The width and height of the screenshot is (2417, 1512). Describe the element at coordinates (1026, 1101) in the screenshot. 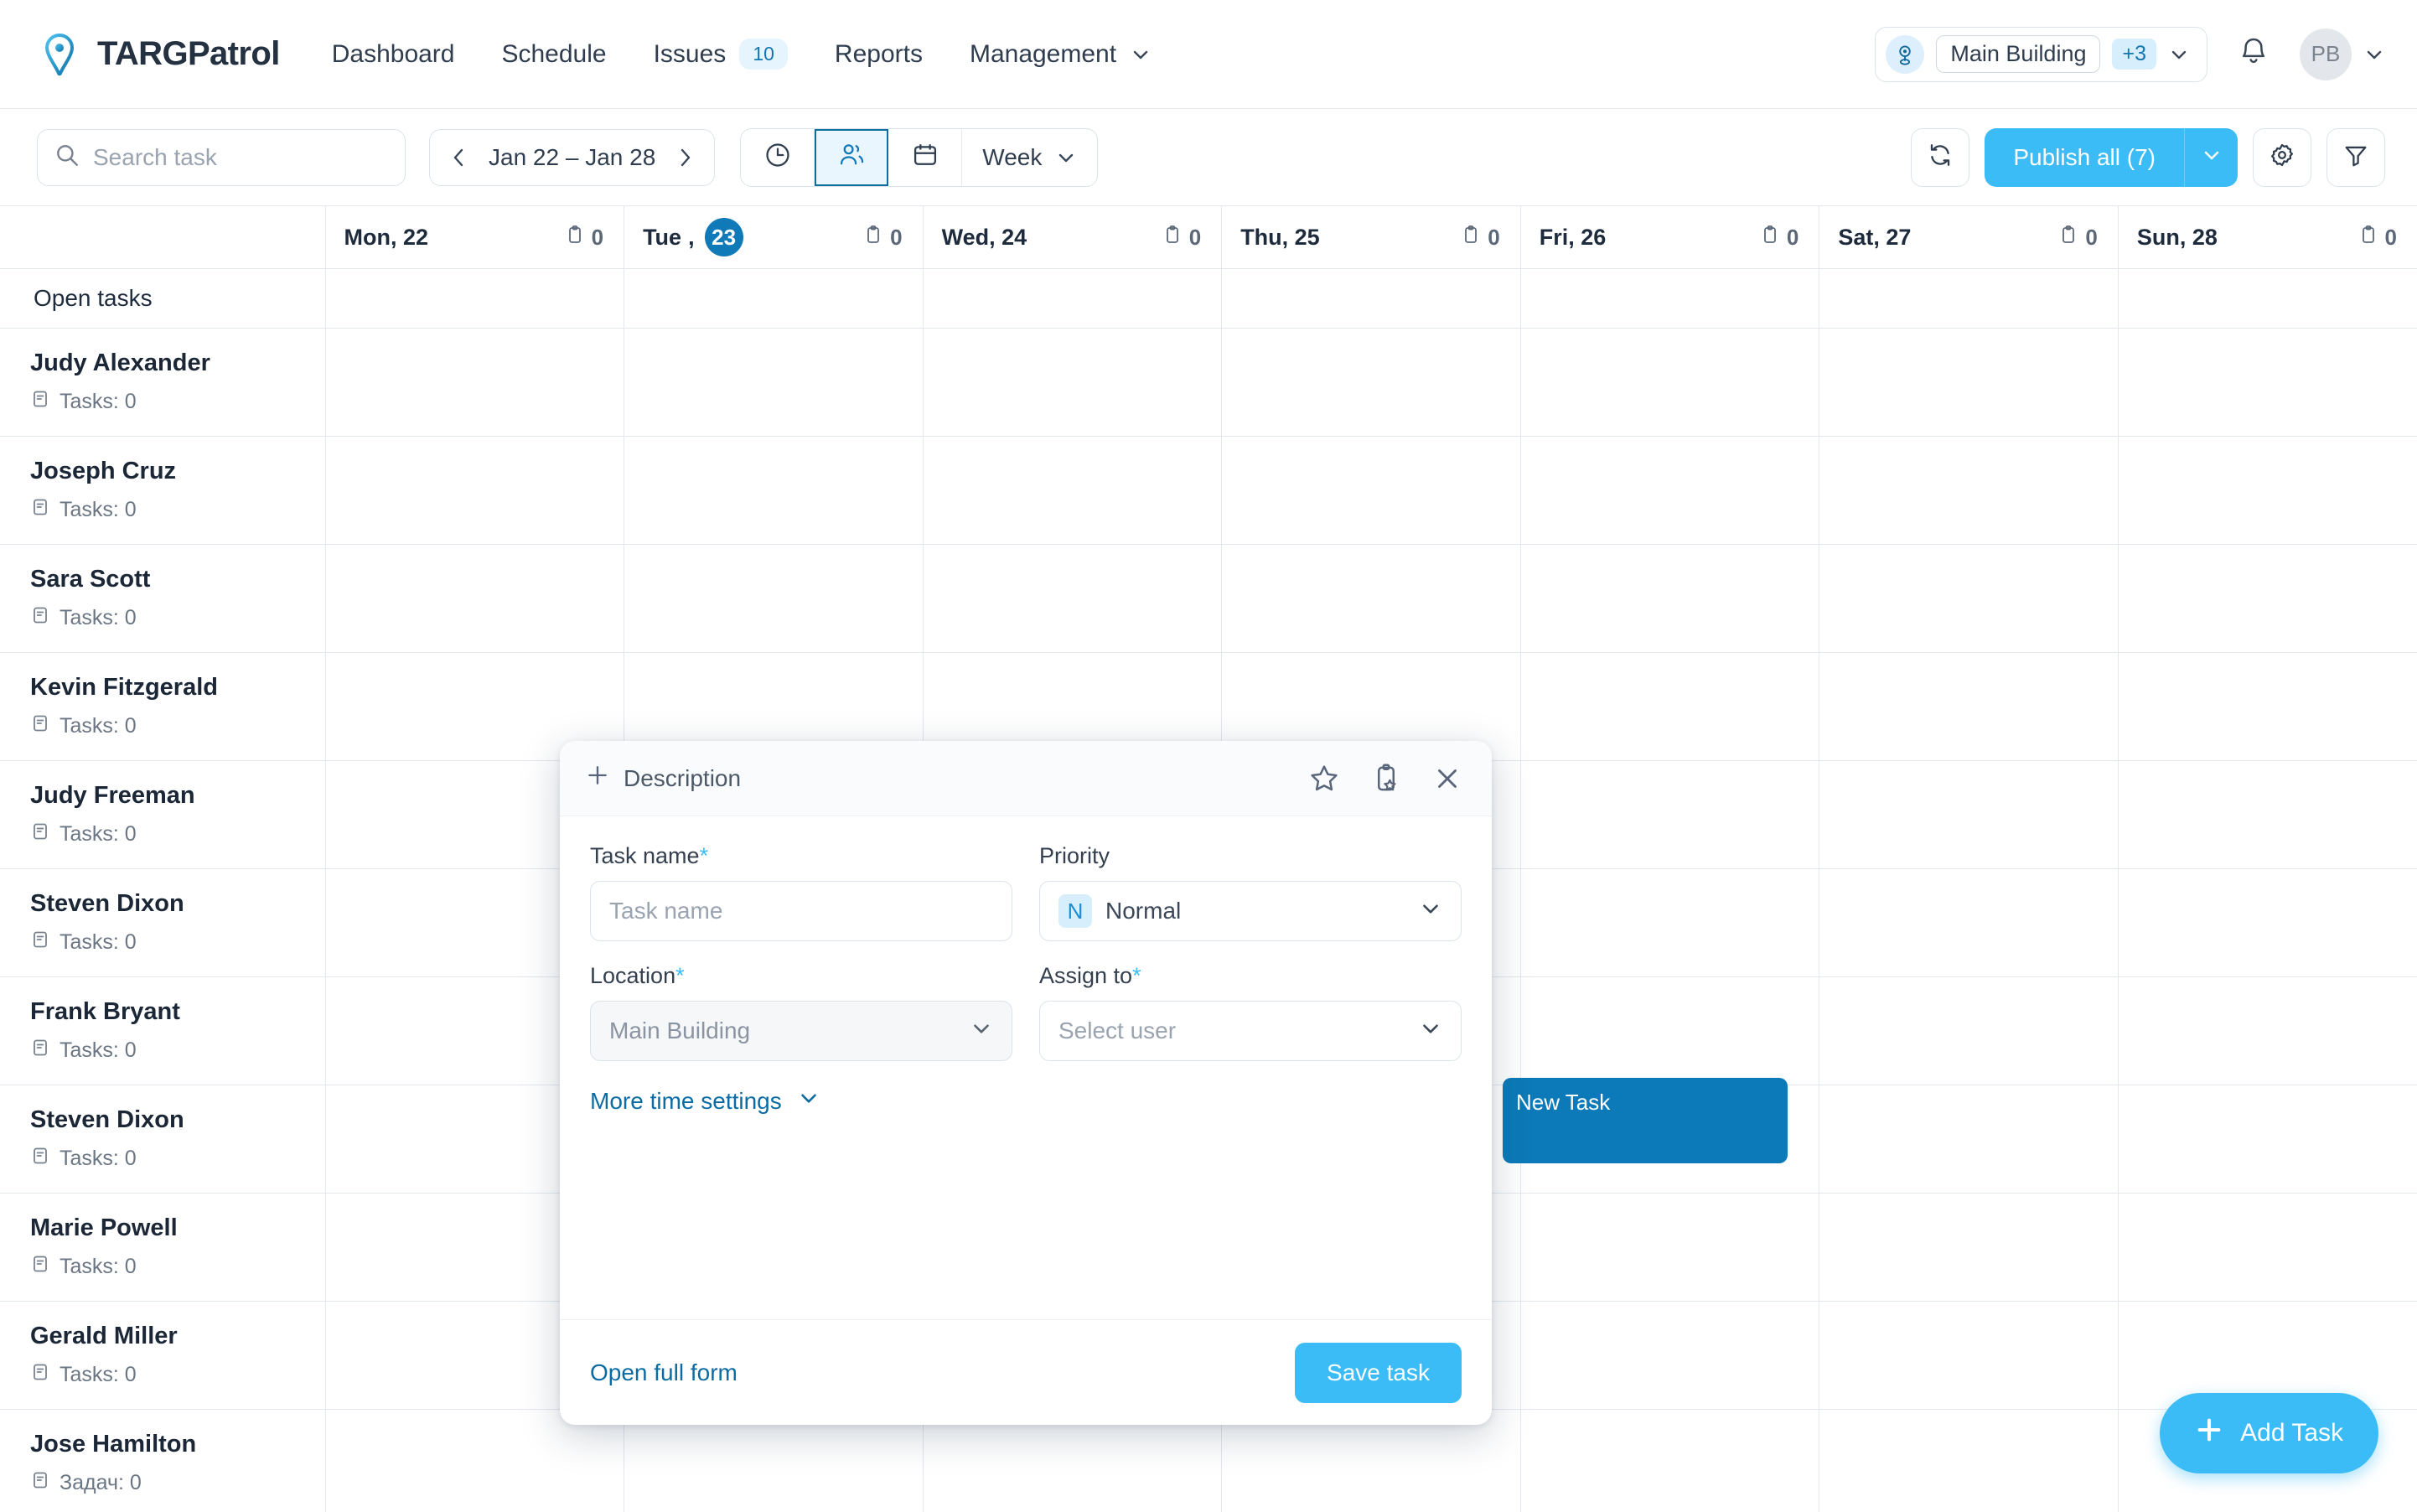

I see `more-time-settings-toggle: More time settings` at that location.